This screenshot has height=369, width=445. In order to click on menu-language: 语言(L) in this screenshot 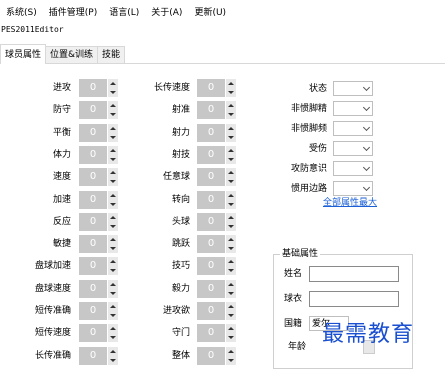, I will do `click(121, 11)`.